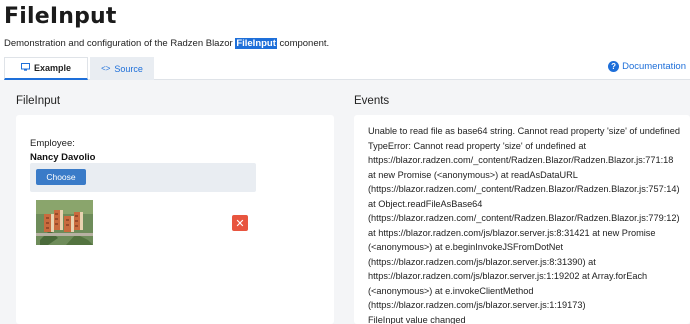 This screenshot has height=324, width=690. I want to click on documentation-link: ? Documentation, so click(647, 66).